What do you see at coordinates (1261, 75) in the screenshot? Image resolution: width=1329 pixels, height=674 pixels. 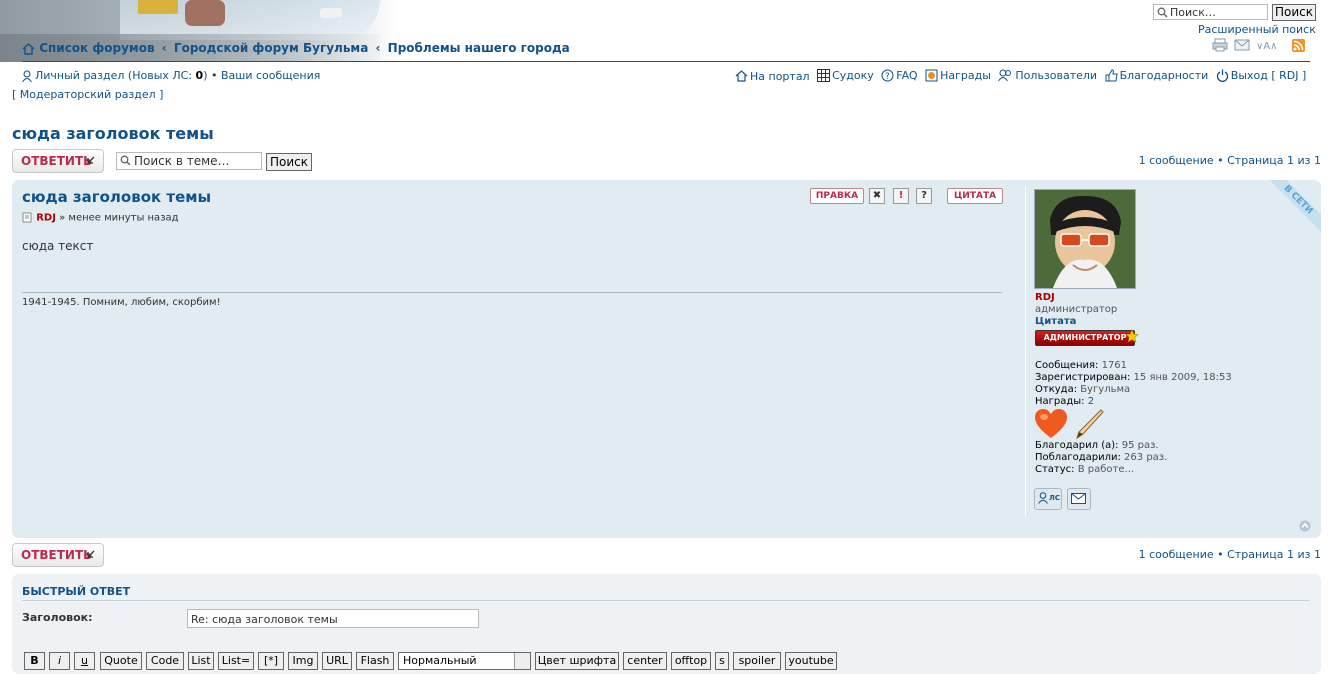 I see `logout-link: Выход [ RDJ ]` at bounding box center [1261, 75].